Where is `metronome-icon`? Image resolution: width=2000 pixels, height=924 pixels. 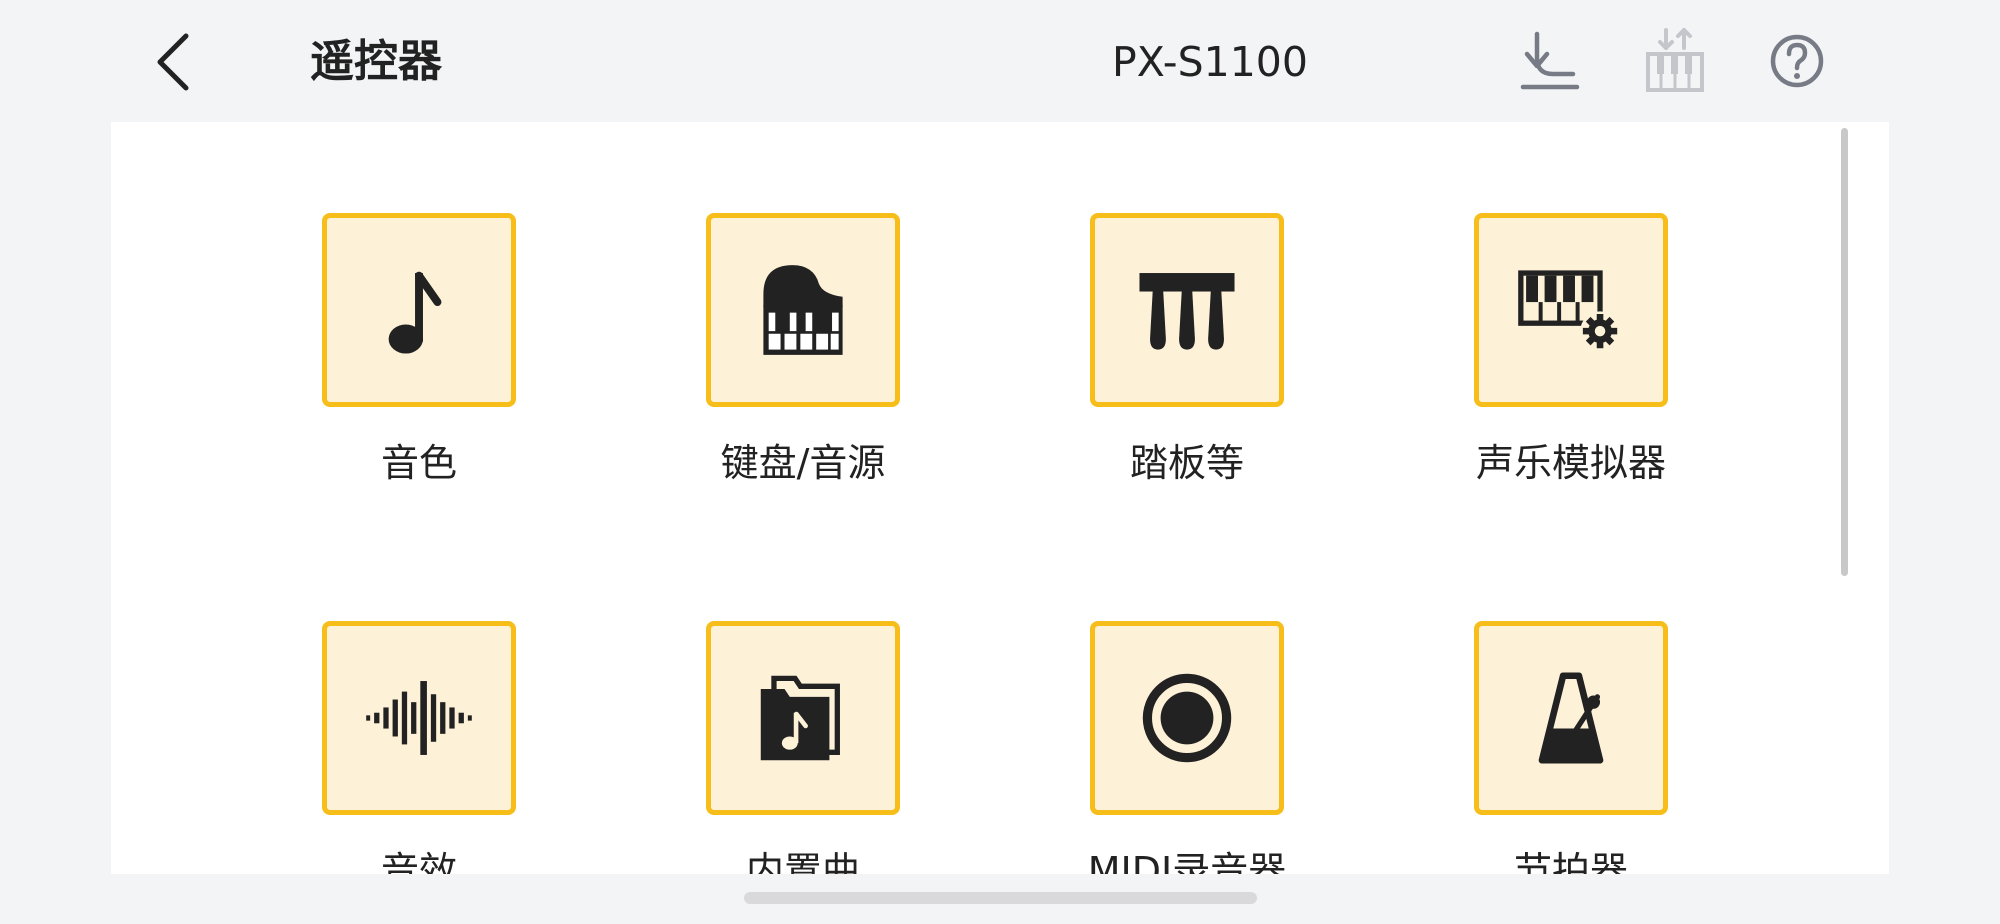 metronome-icon is located at coordinates (1571, 718).